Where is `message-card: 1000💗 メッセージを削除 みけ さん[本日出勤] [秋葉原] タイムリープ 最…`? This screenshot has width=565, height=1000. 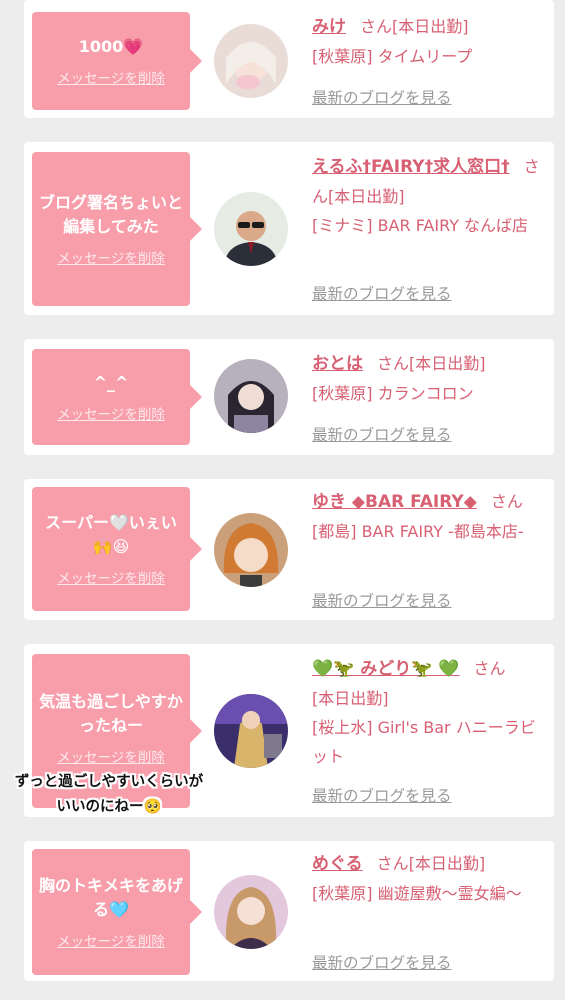 message-card: 1000💗 メッセージを削除 みけ さん[本日出勤] [秋葉原] タイムリープ 最… is located at coordinates (289, 59).